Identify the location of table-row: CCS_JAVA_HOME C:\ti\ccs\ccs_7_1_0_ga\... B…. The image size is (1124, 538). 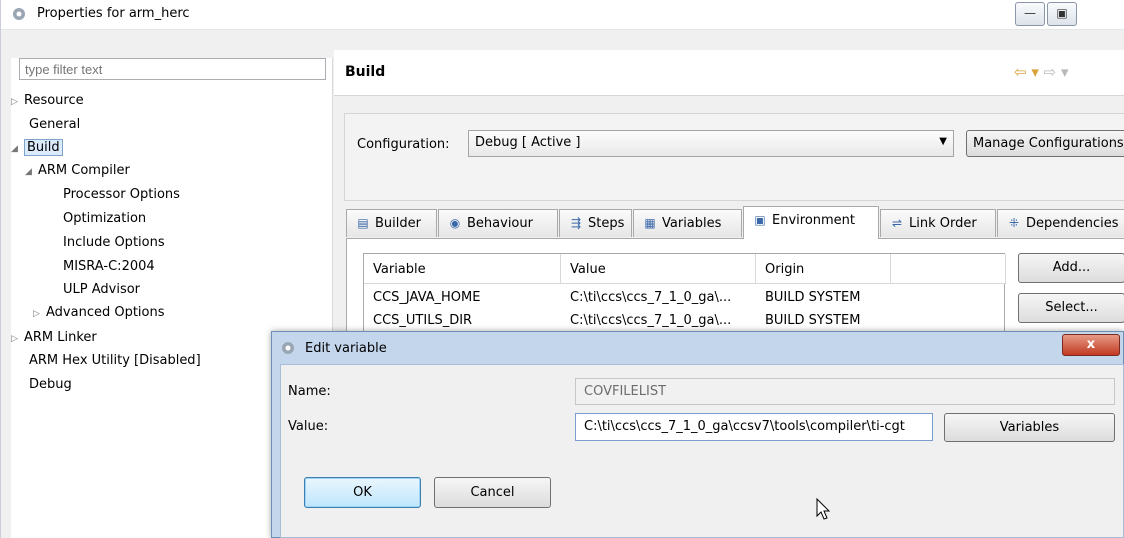
(684, 298).